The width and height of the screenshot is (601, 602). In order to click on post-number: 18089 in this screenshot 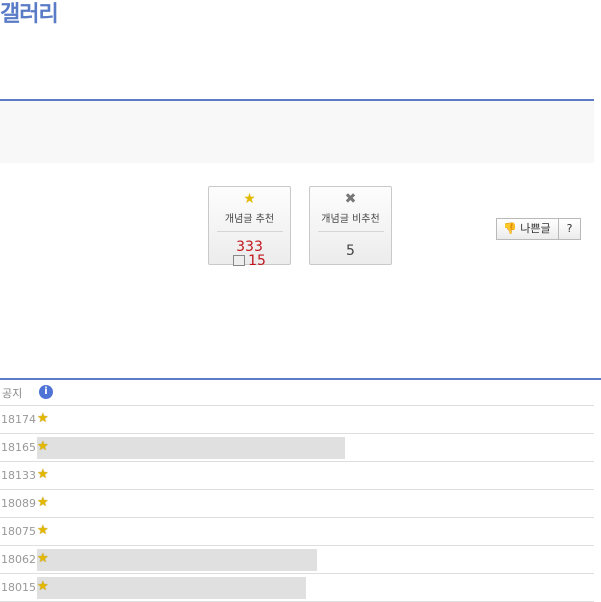, I will do `click(18, 503)`.